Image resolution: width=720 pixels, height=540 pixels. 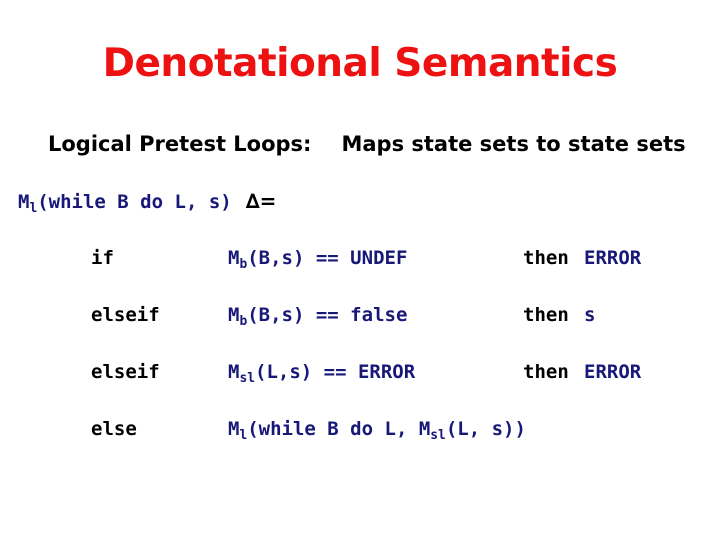 I want to click on clause-condition-body-2: (L, s)), so click(x=485, y=429).